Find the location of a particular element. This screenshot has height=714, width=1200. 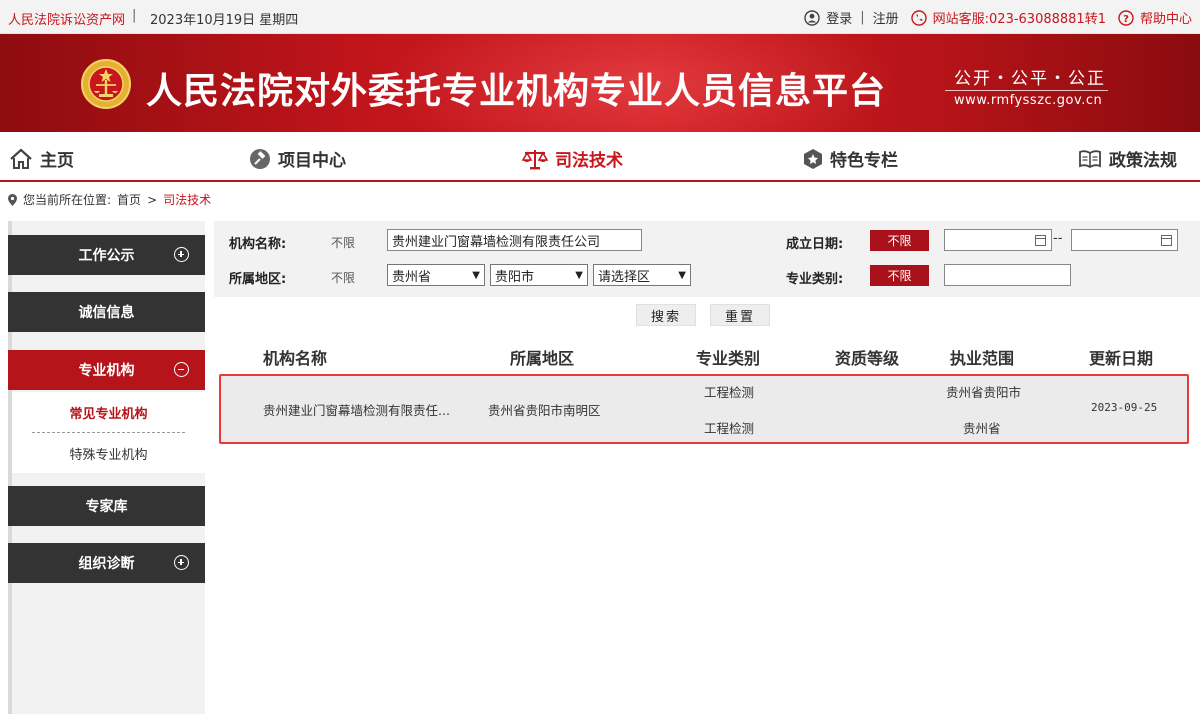

nav-judicial-tech: 司法技术 is located at coordinates (572, 158).